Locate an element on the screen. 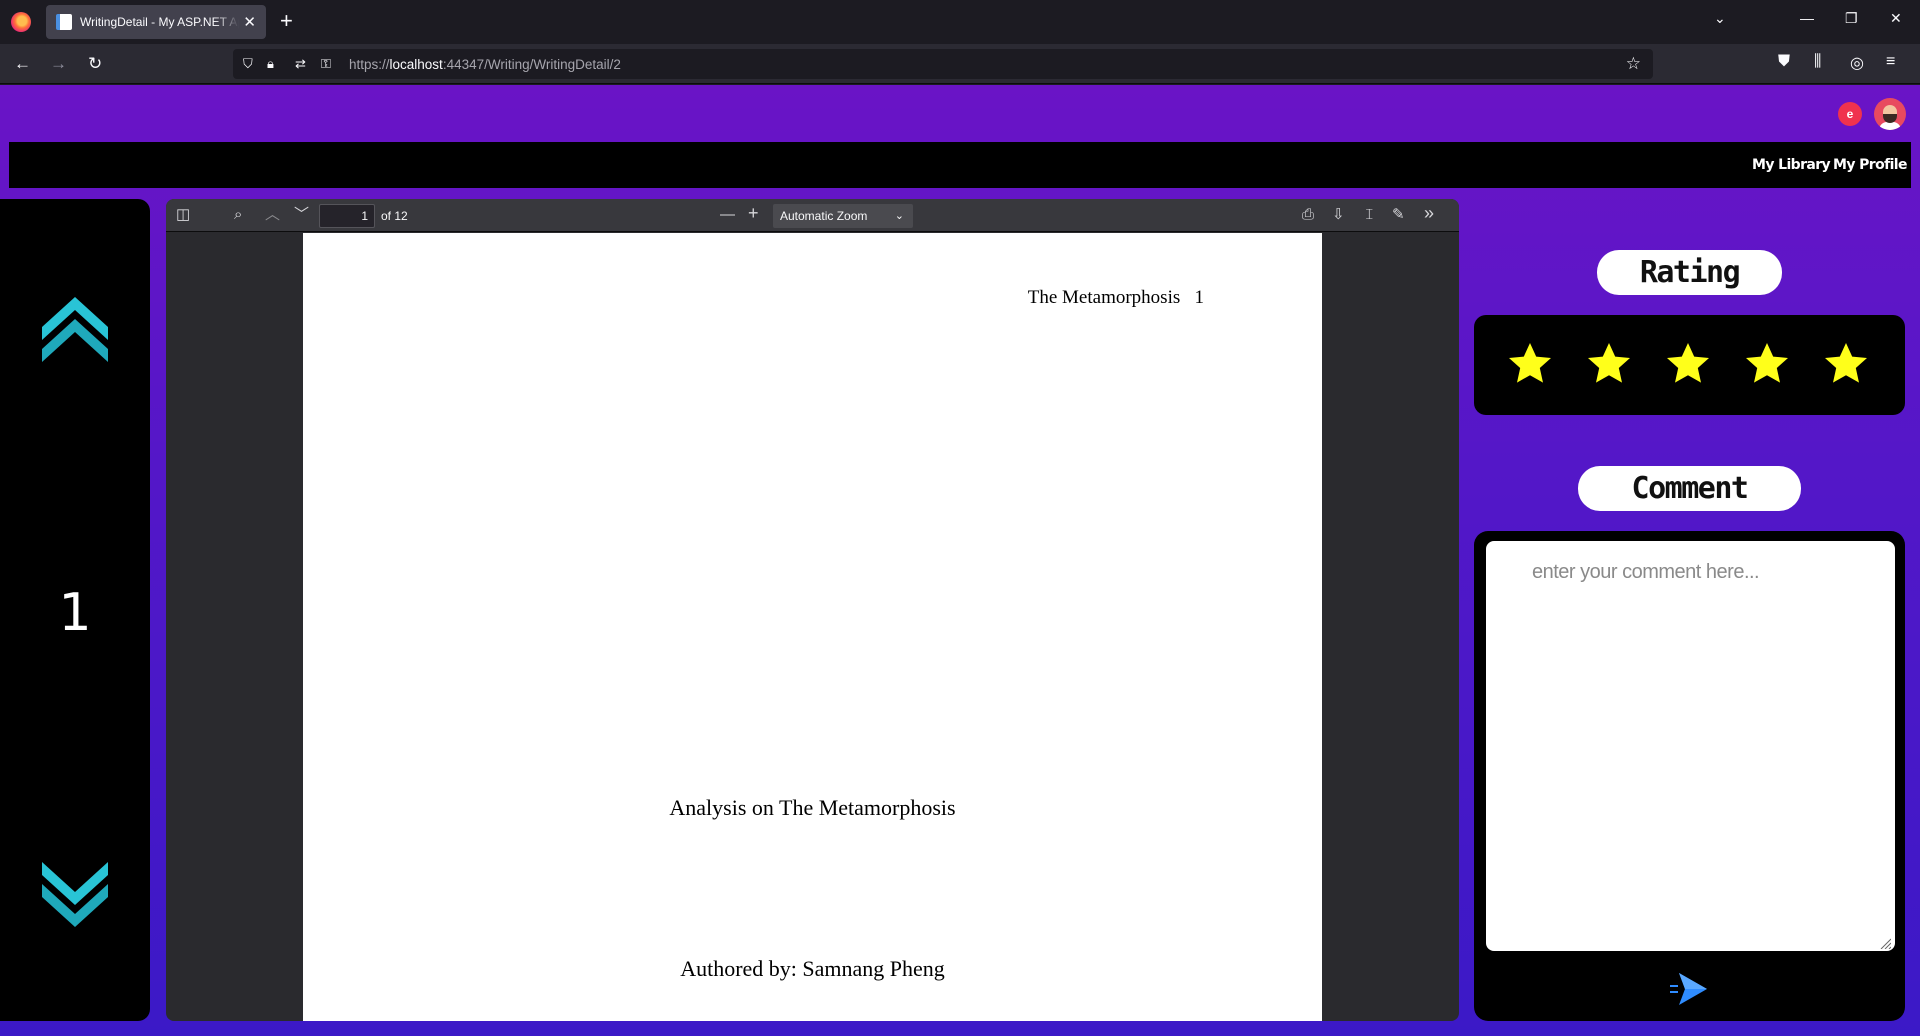  nav-my-profile: My Profile is located at coordinates (1870, 165).